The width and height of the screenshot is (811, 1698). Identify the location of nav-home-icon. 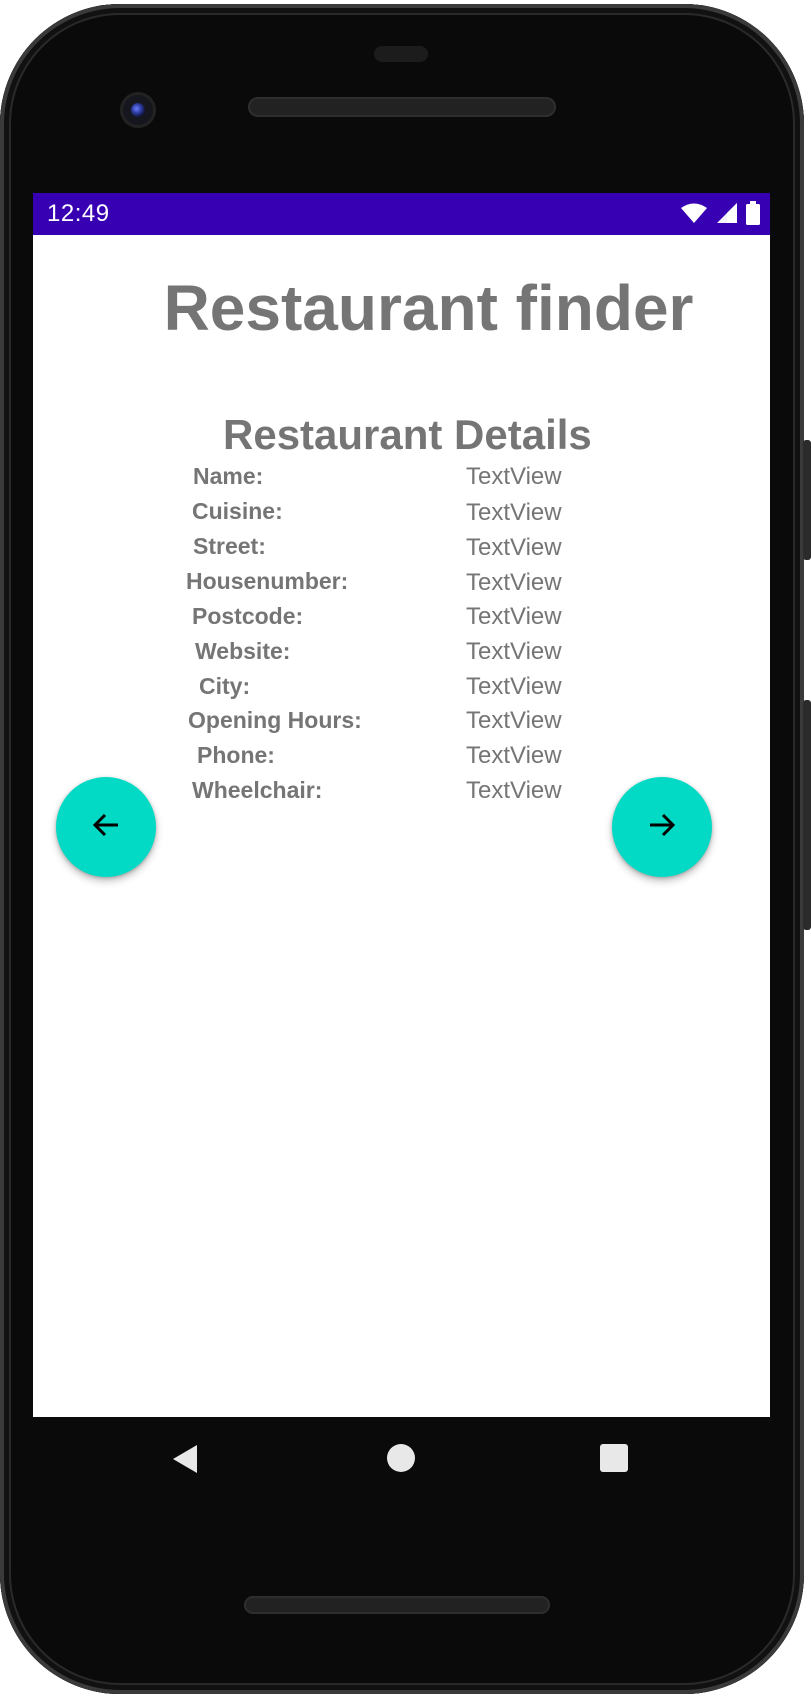
(401, 1460).